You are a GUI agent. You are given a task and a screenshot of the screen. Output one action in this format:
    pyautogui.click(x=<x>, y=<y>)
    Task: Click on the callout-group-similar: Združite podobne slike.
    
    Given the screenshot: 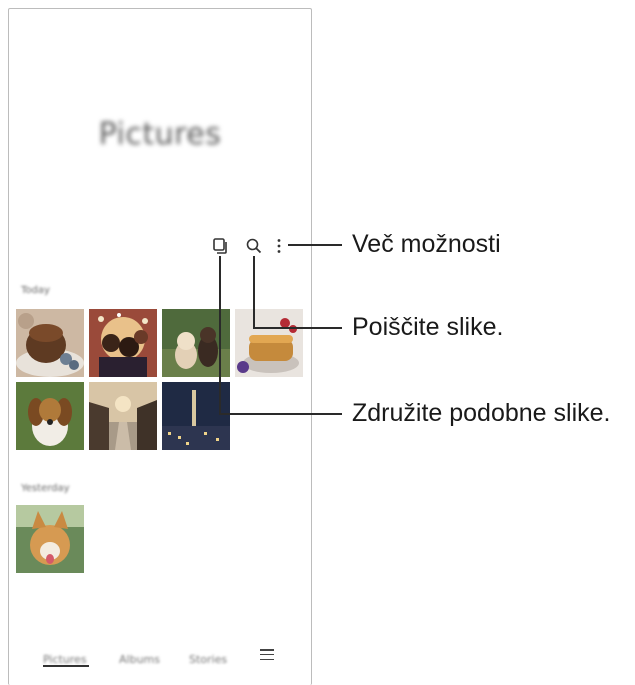 What is the action you would take?
    pyautogui.click(x=481, y=413)
    